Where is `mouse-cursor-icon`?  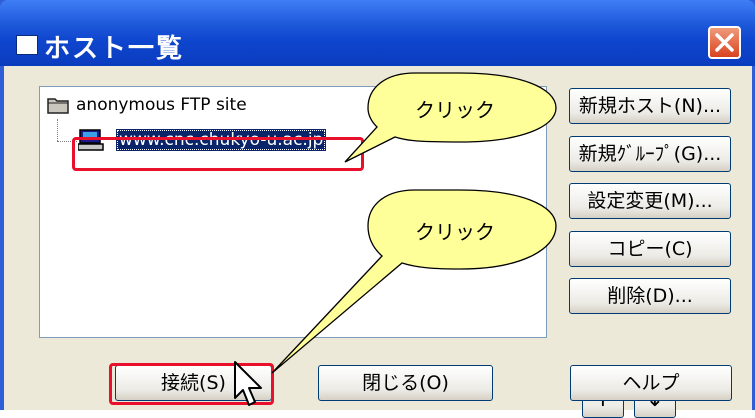 mouse-cursor-icon is located at coordinates (248, 383).